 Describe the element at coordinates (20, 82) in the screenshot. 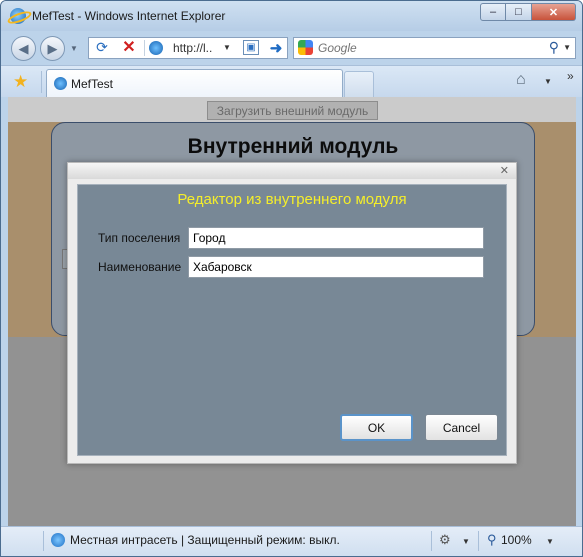

I see `favorites-star-icon: ★` at that location.